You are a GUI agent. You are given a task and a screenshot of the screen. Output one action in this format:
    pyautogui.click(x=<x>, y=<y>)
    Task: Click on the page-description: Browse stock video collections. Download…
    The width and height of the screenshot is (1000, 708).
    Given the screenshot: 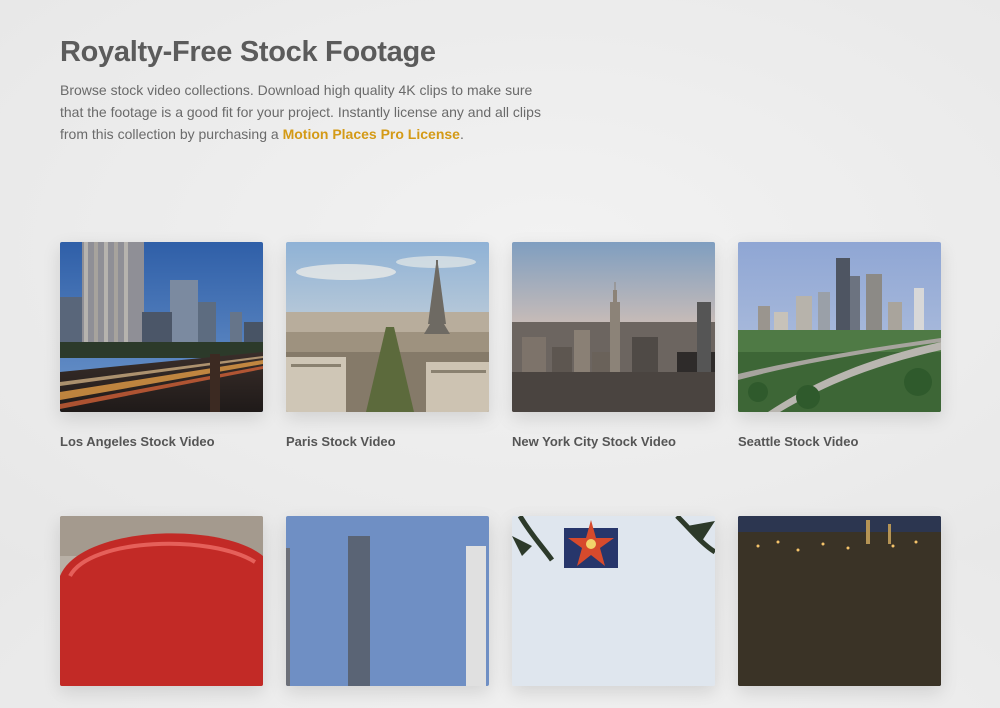 What is the action you would take?
    pyautogui.click(x=305, y=112)
    